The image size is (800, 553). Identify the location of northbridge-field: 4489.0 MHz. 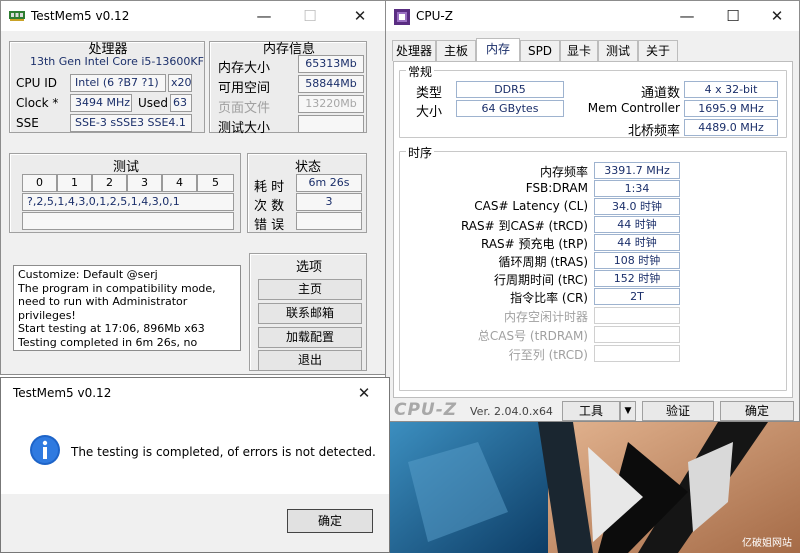
(731, 127).